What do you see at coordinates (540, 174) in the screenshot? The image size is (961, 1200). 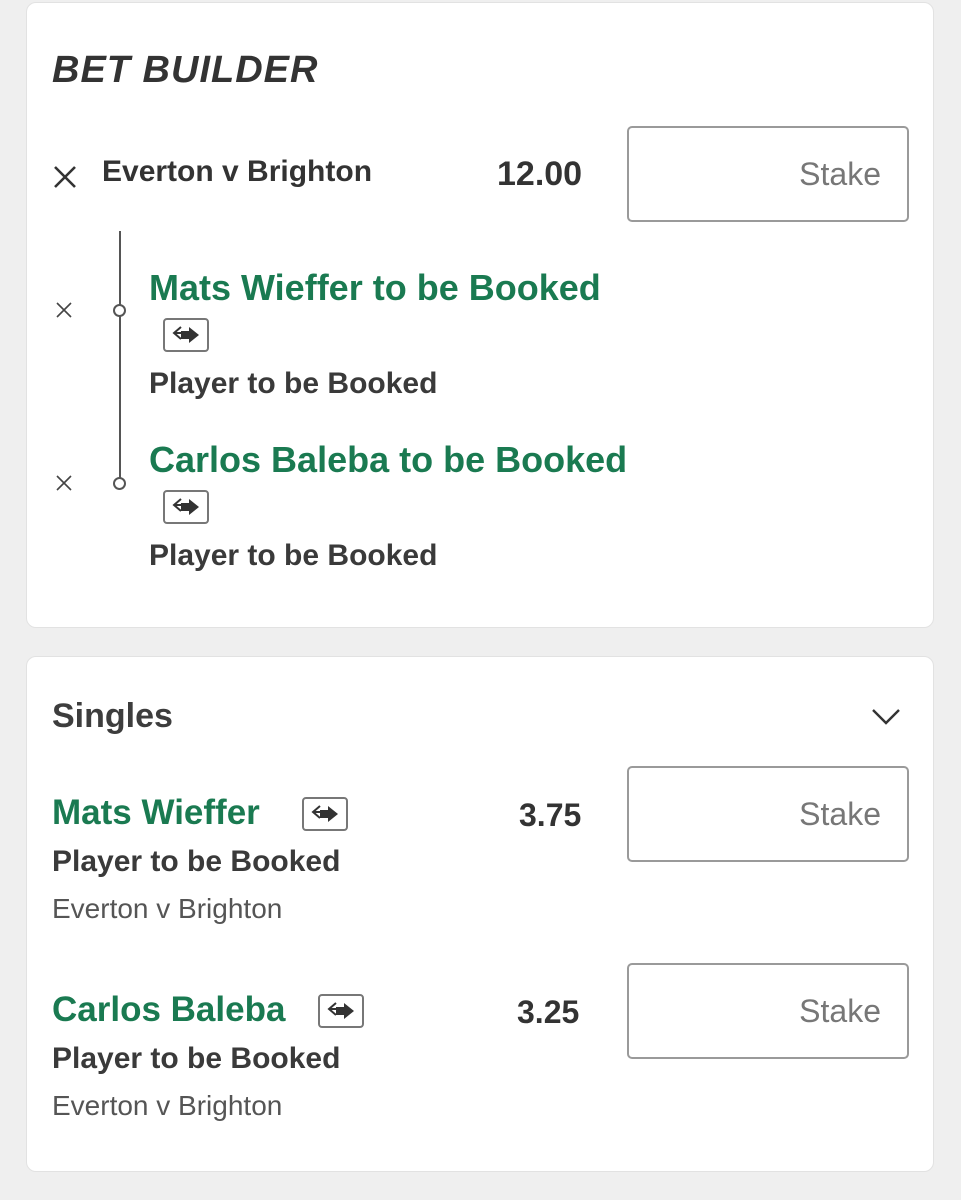 I see `bet-builder-odds: 12.00` at bounding box center [540, 174].